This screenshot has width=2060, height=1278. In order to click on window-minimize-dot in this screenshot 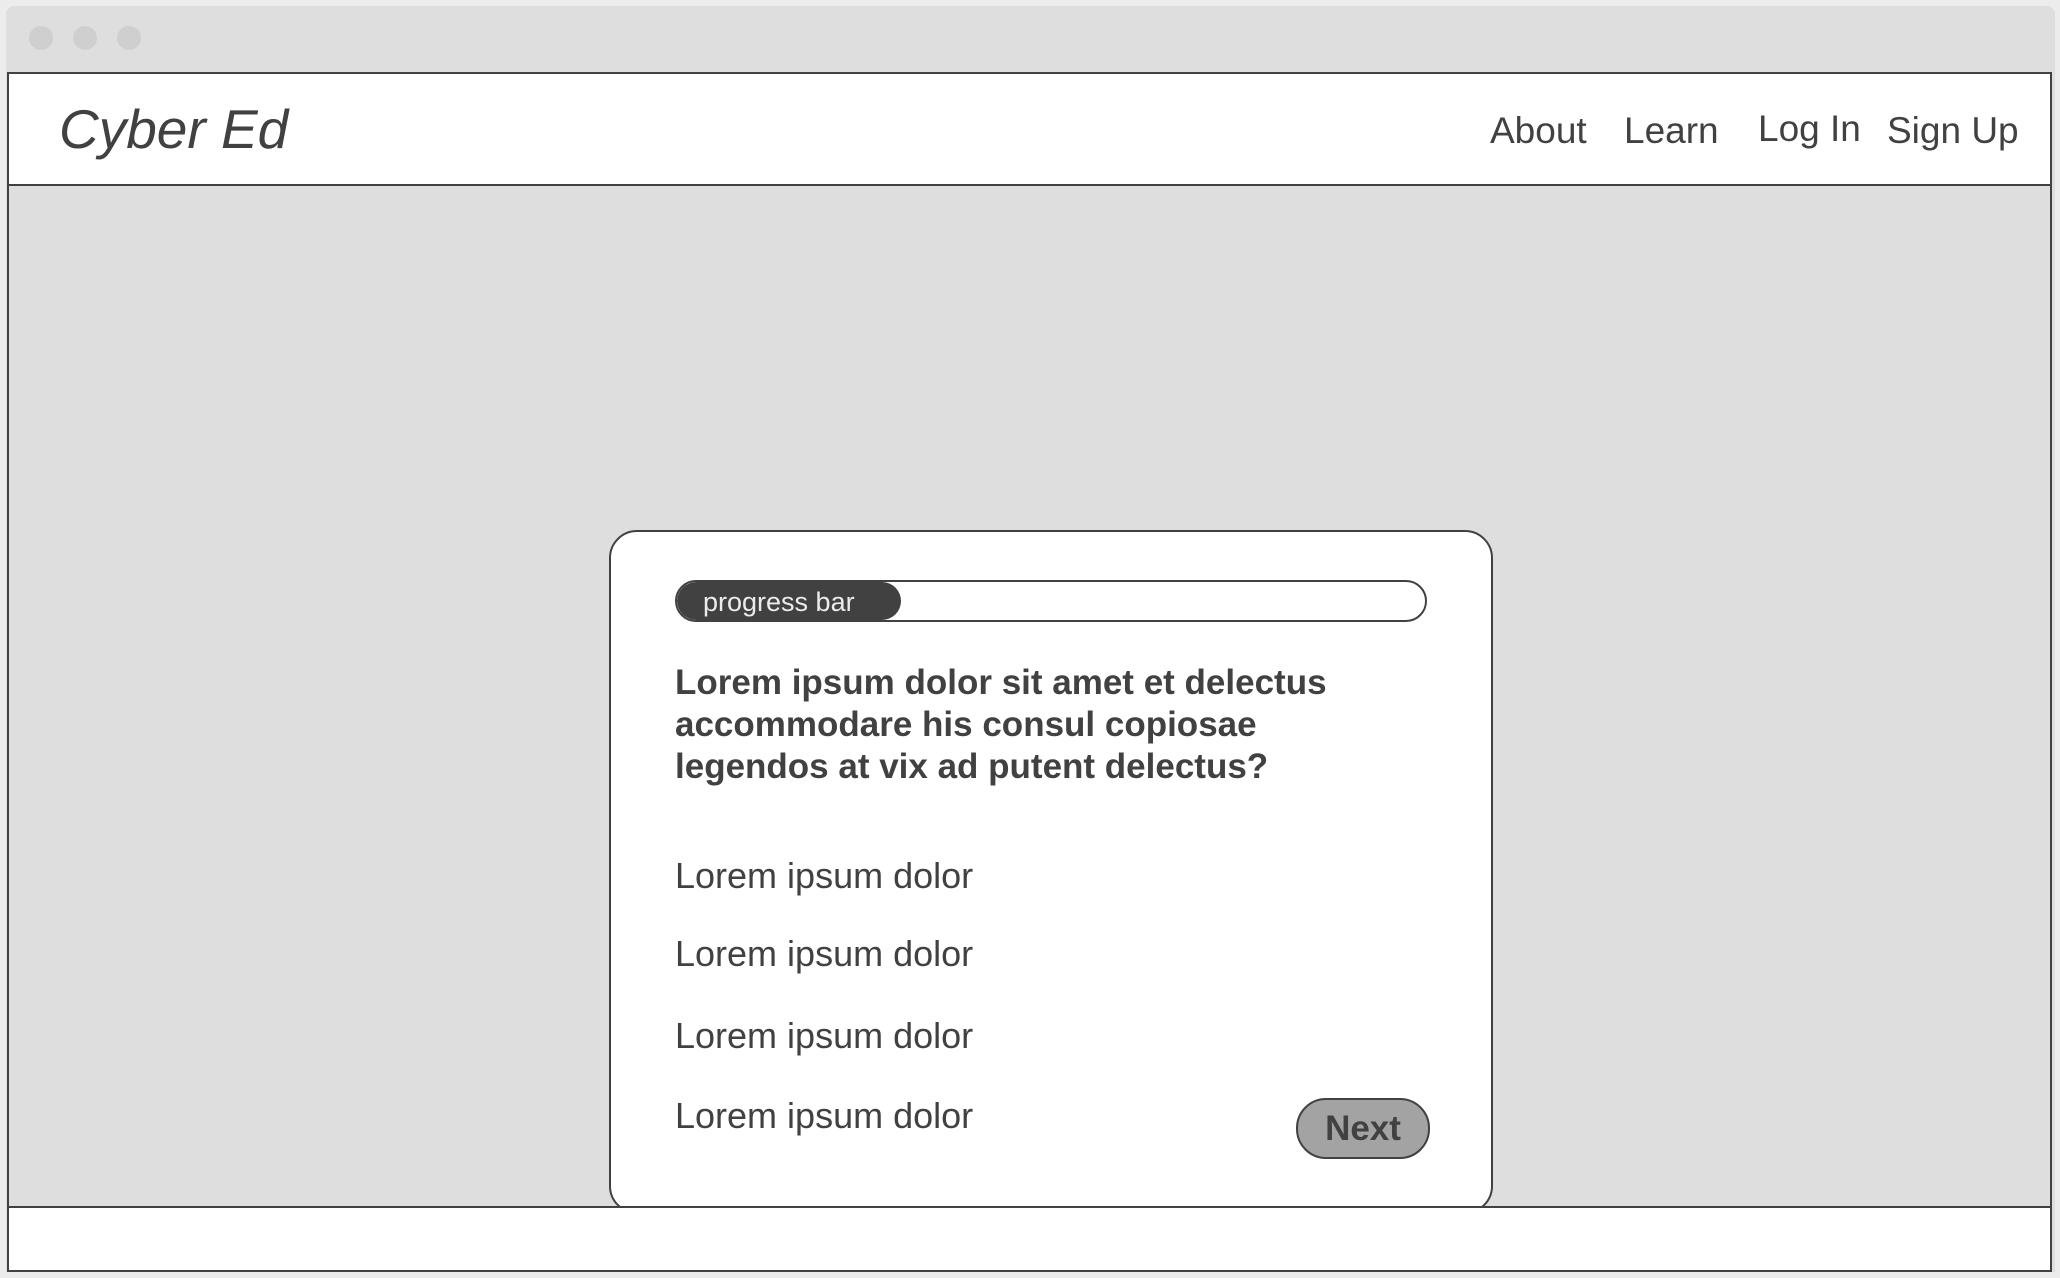, I will do `click(85, 38)`.